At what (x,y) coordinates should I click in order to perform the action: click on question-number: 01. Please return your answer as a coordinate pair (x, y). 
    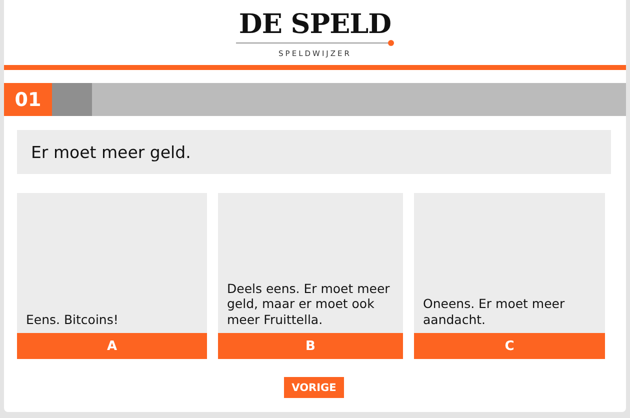
    Looking at the image, I should click on (28, 99).